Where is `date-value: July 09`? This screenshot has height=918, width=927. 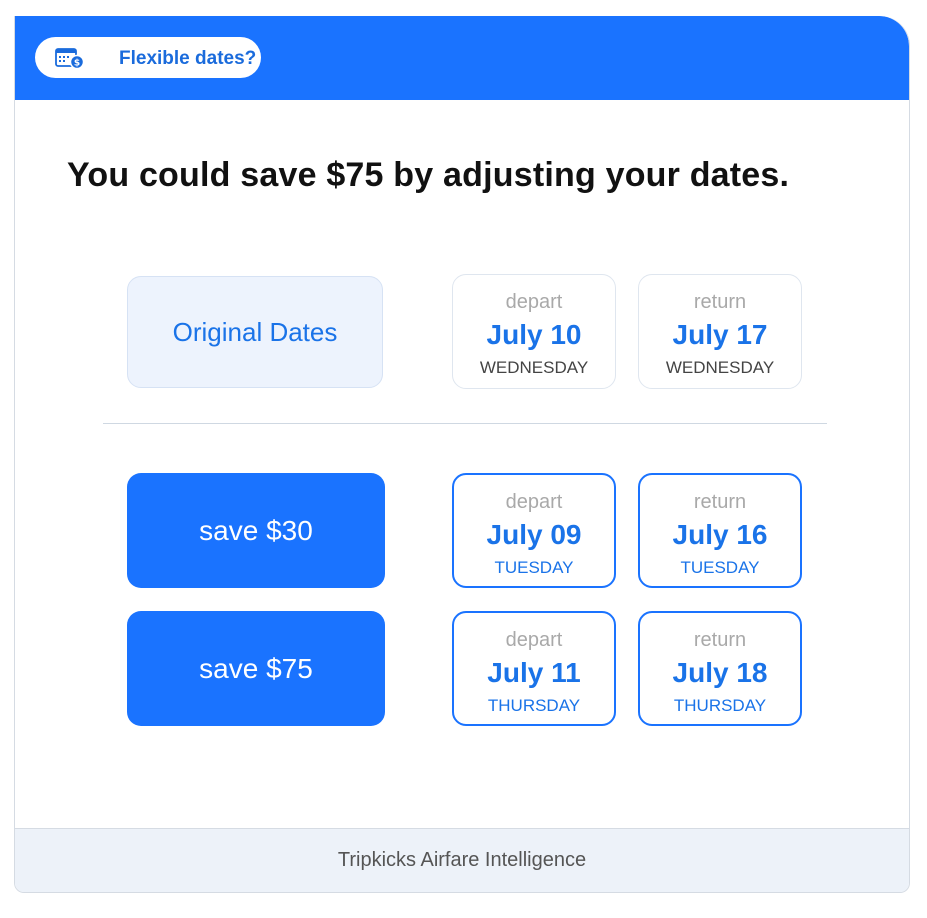 date-value: July 09 is located at coordinates (534, 534).